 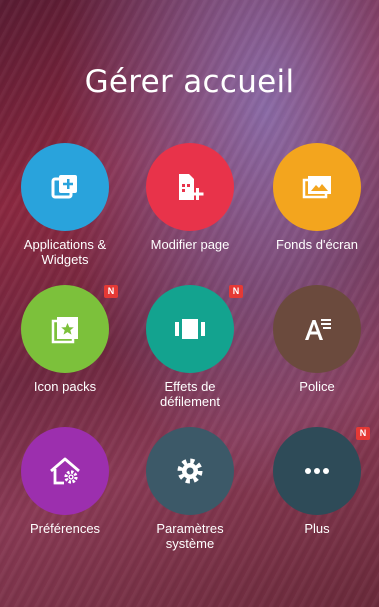 I want to click on scroll-effects-label-line1: Effets de, so click(x=190, y=386).